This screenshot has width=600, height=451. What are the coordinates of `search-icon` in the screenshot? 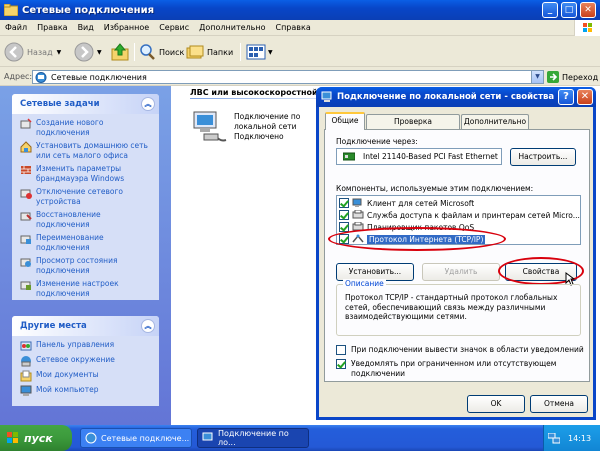 It's located at (147, 52).